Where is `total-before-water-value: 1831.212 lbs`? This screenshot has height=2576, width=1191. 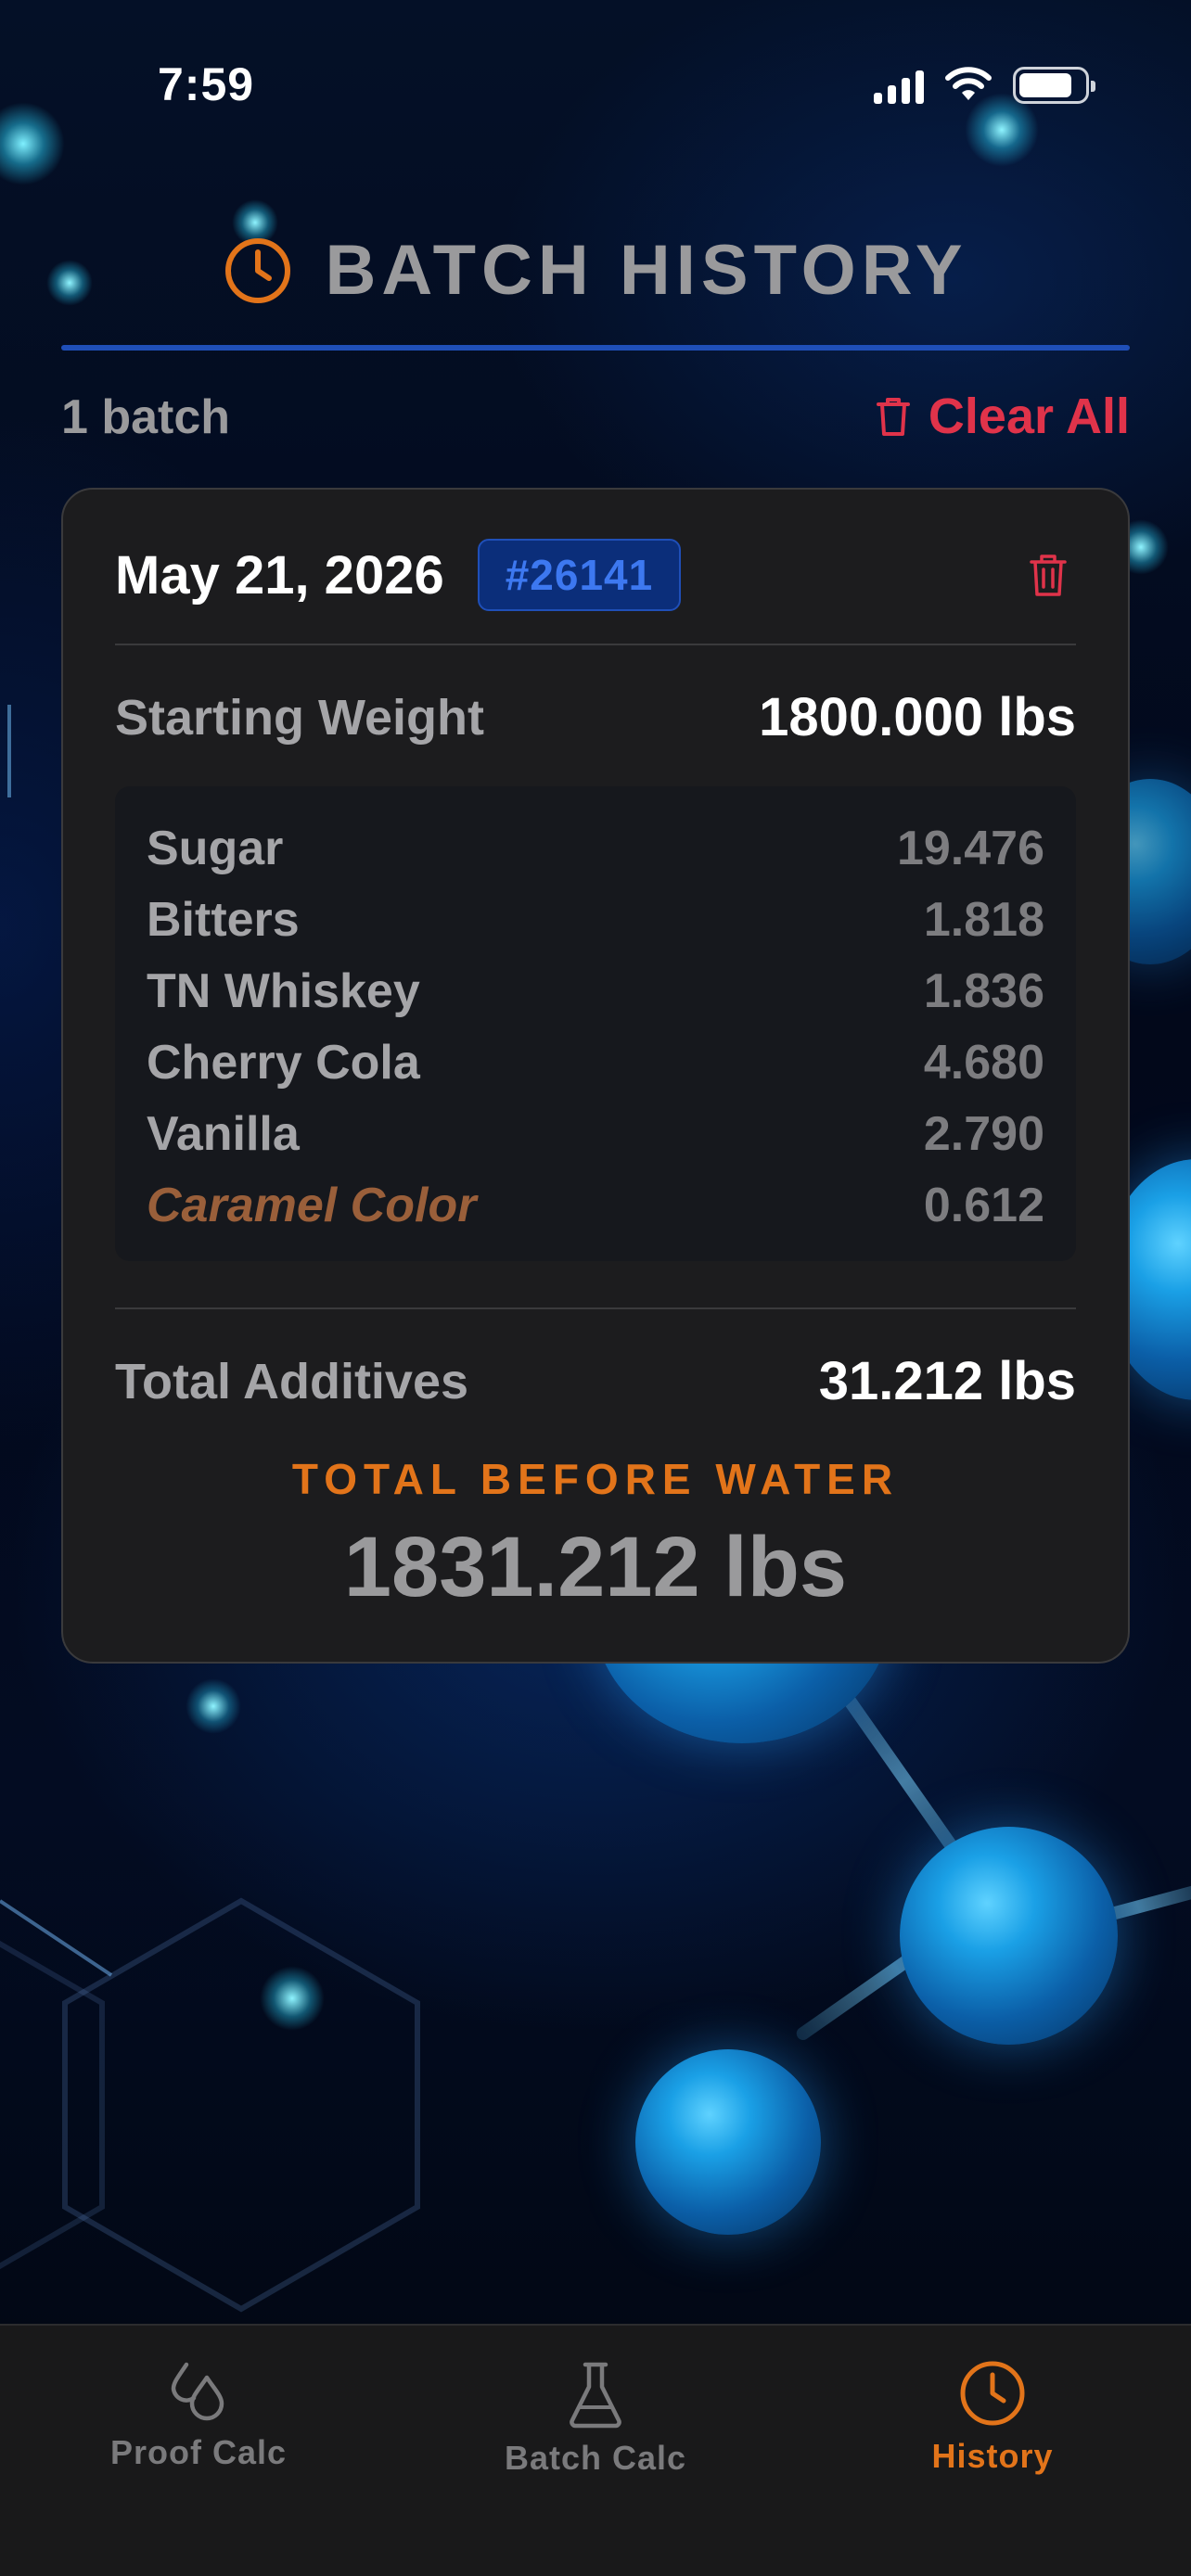 total-before-water-value: 1831.212 lbs is located at coordinates (595, 1567).